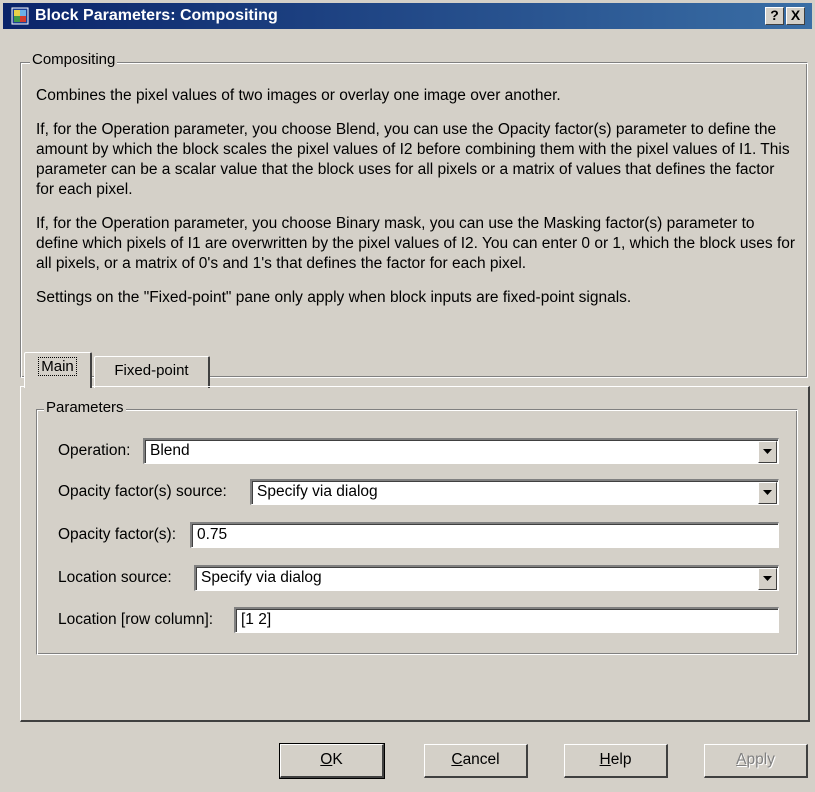 The width and height of the screenshot is (815, 792). What do you see at coordinates (57, 366) in the screenshot?
I see `tab-main-label: Main` at bounding box center [57, 366].